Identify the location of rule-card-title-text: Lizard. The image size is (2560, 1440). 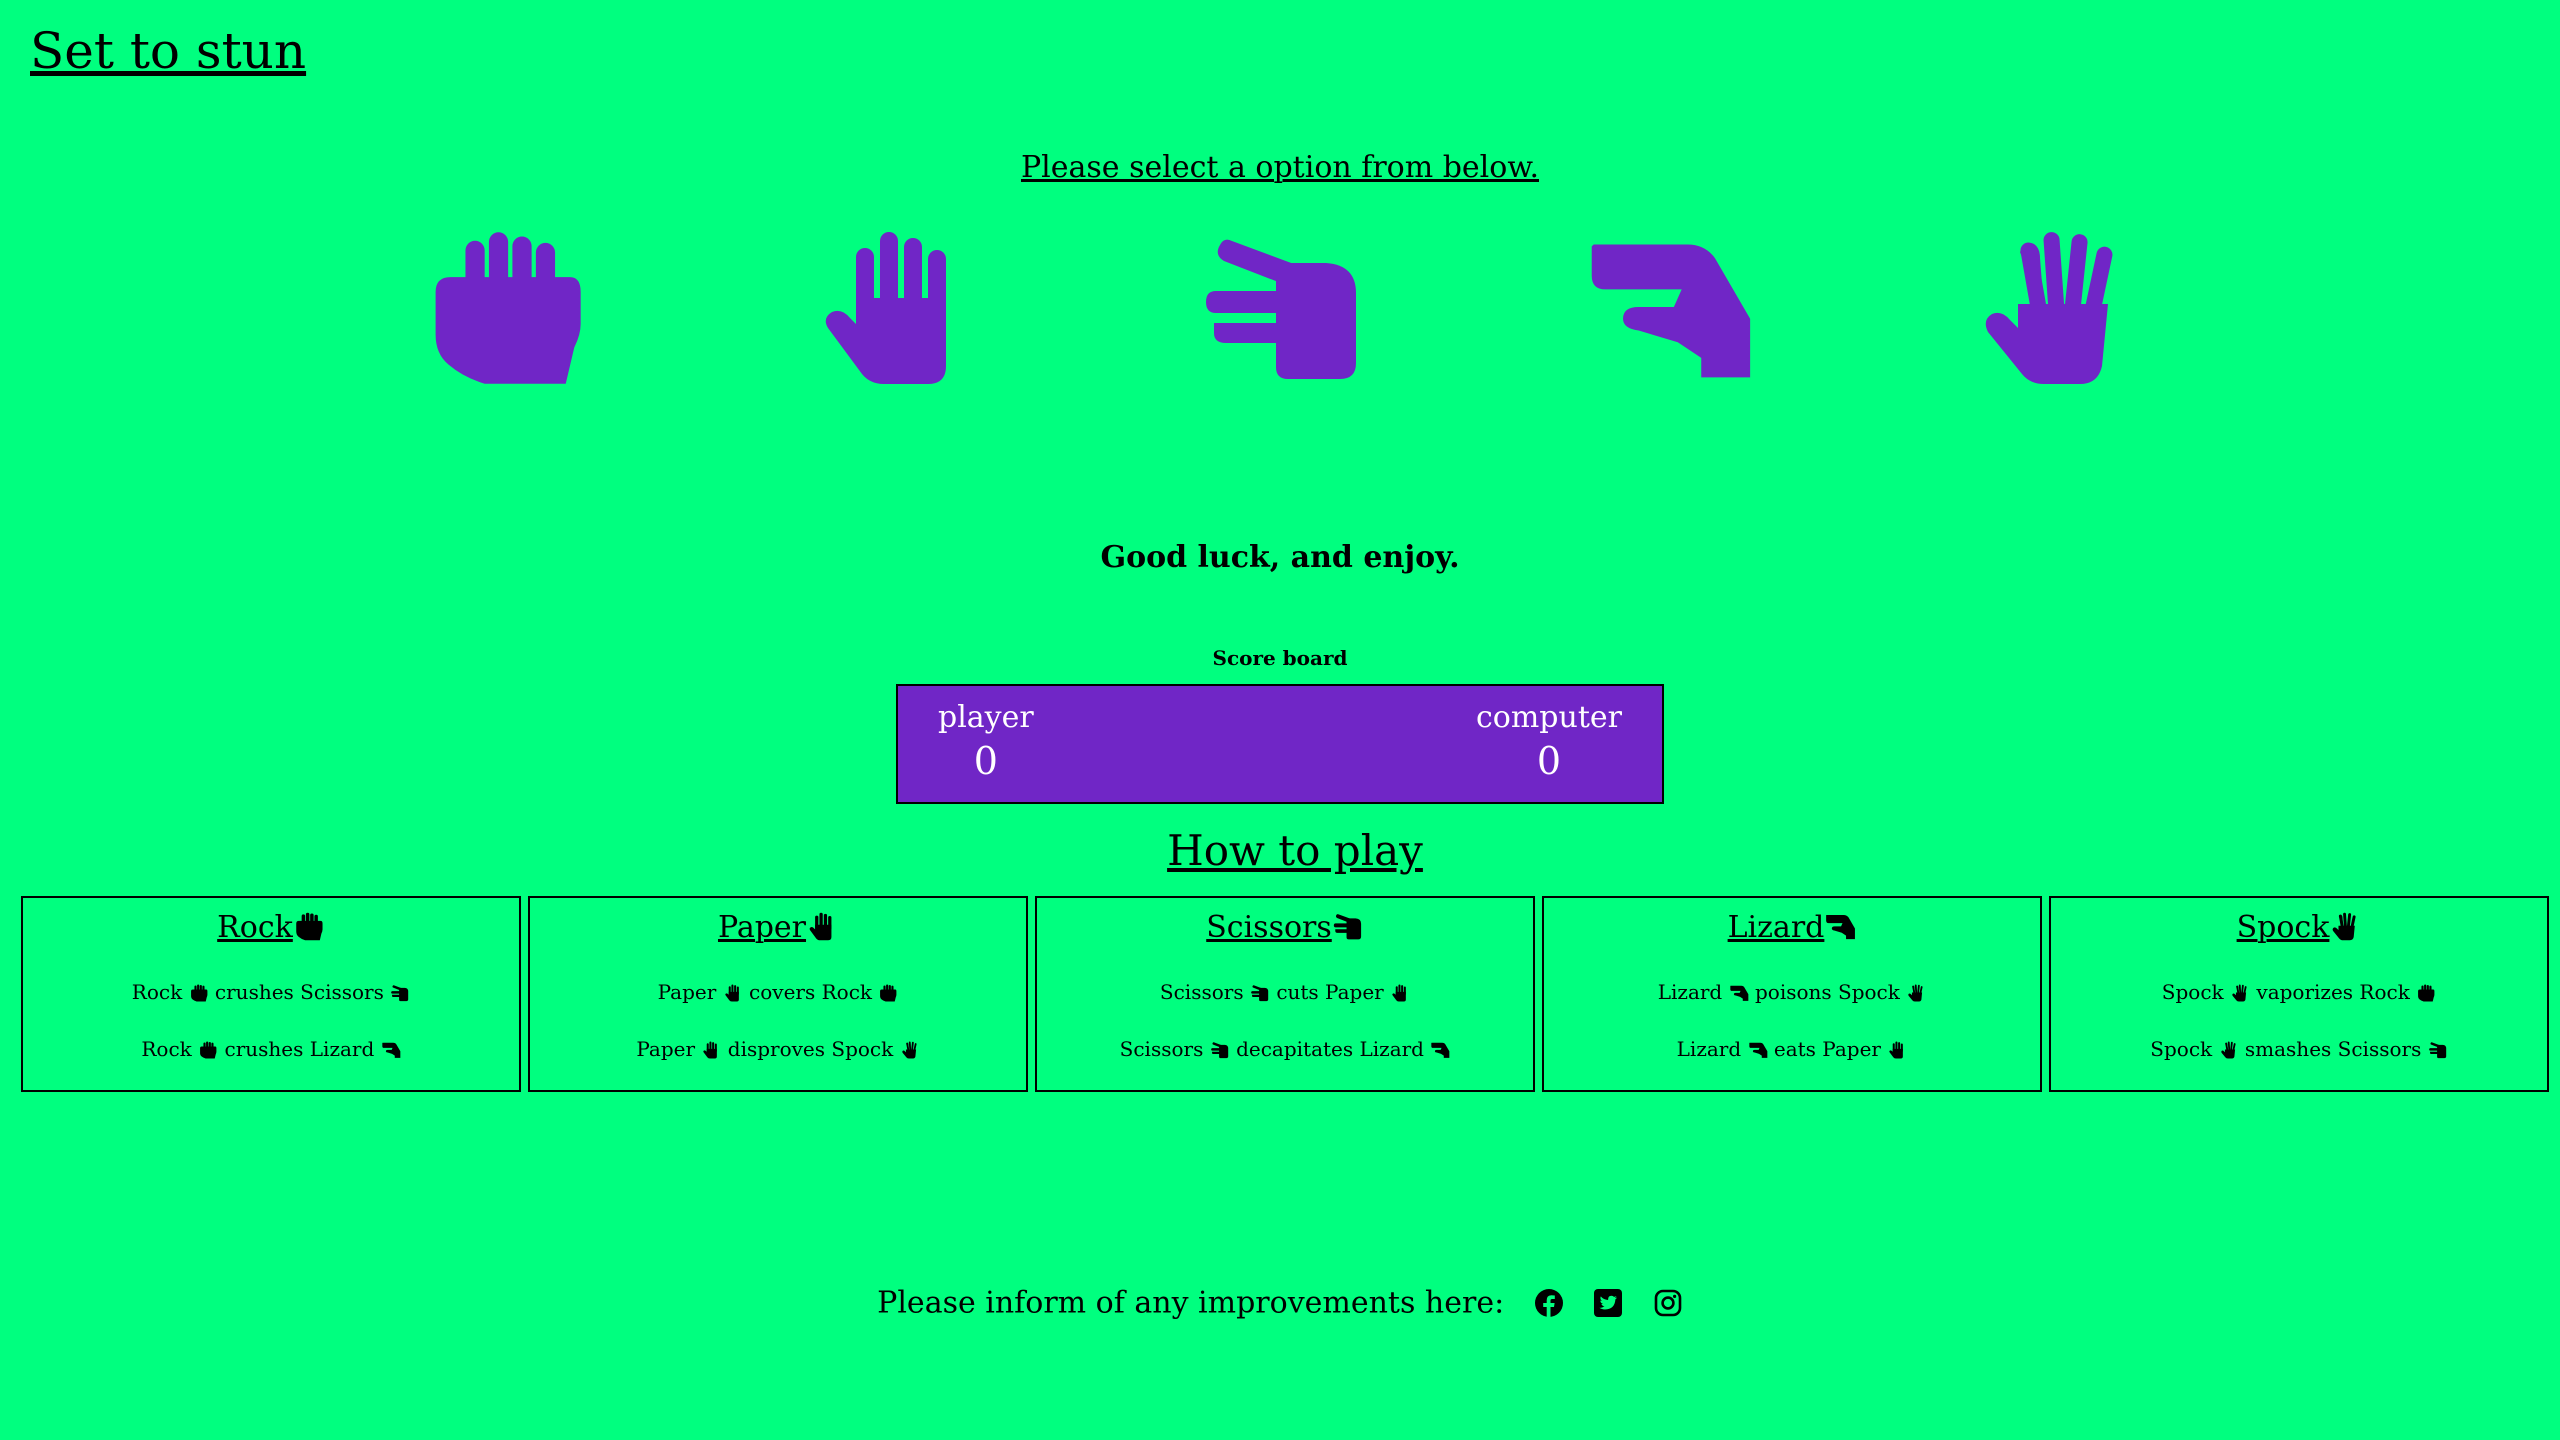
(1776, 927).